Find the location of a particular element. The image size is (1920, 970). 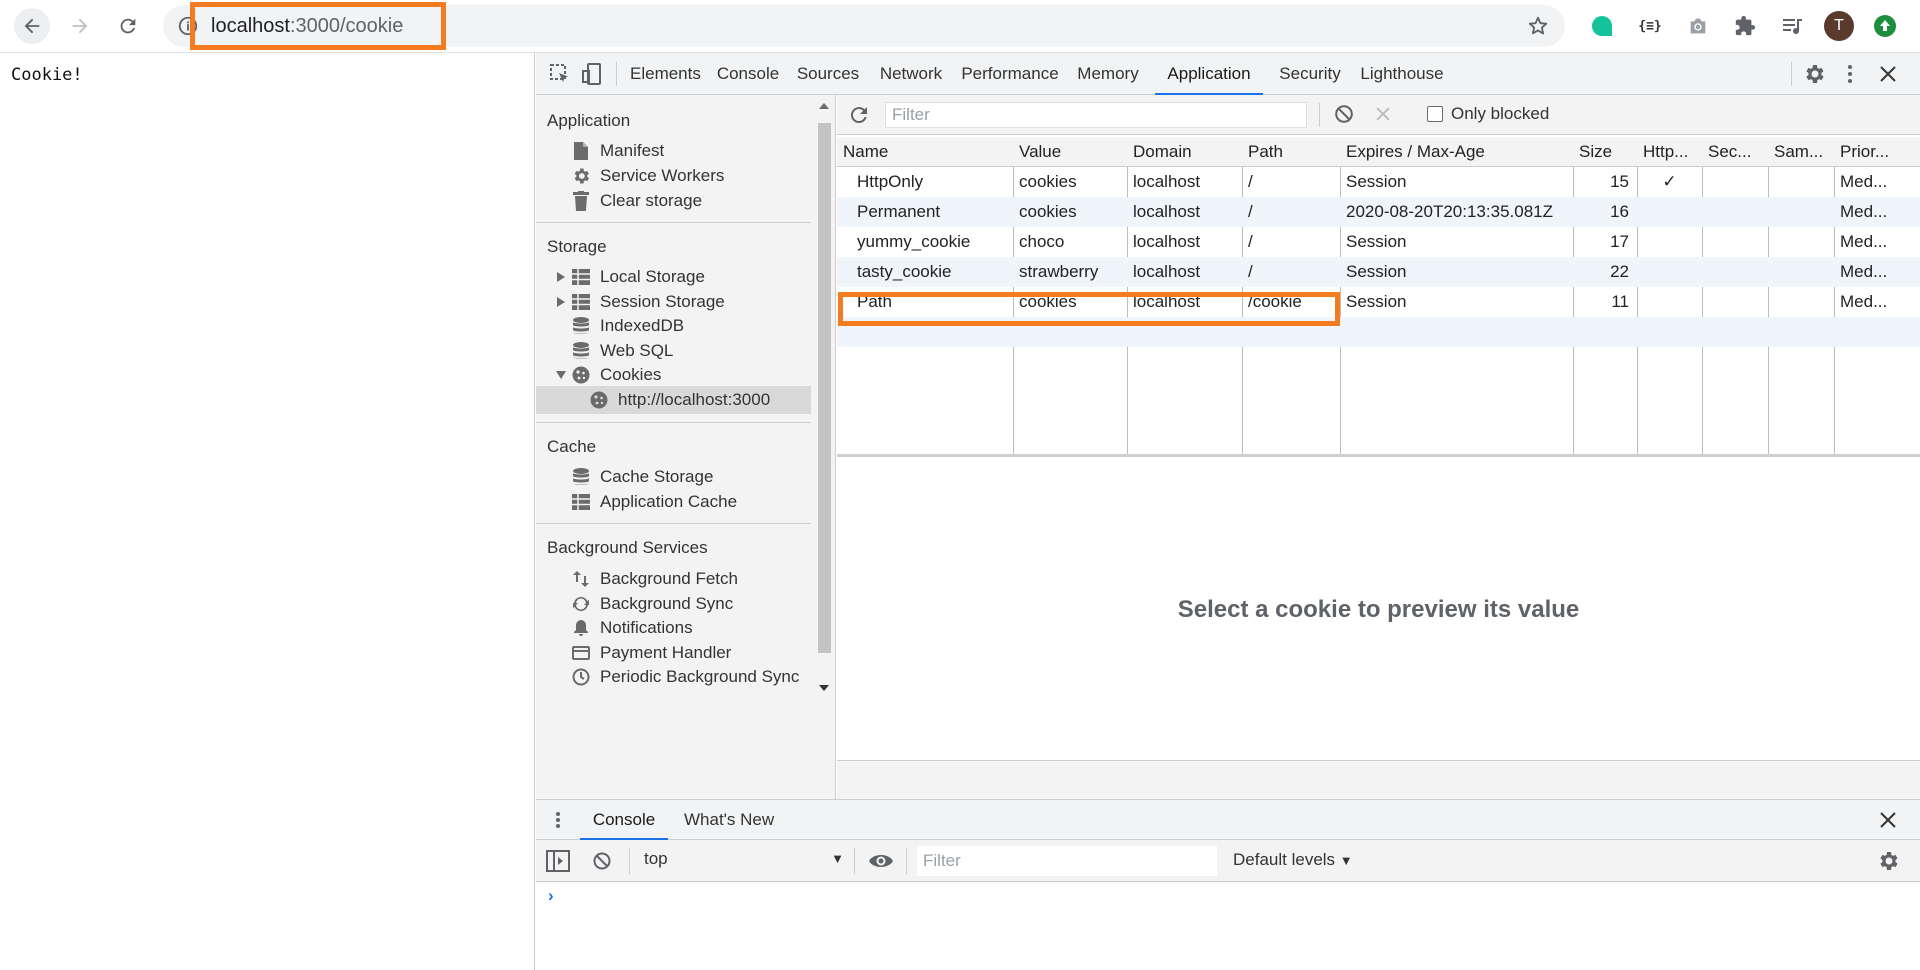

column-header-name: Name is located at coordinates (925, 152).